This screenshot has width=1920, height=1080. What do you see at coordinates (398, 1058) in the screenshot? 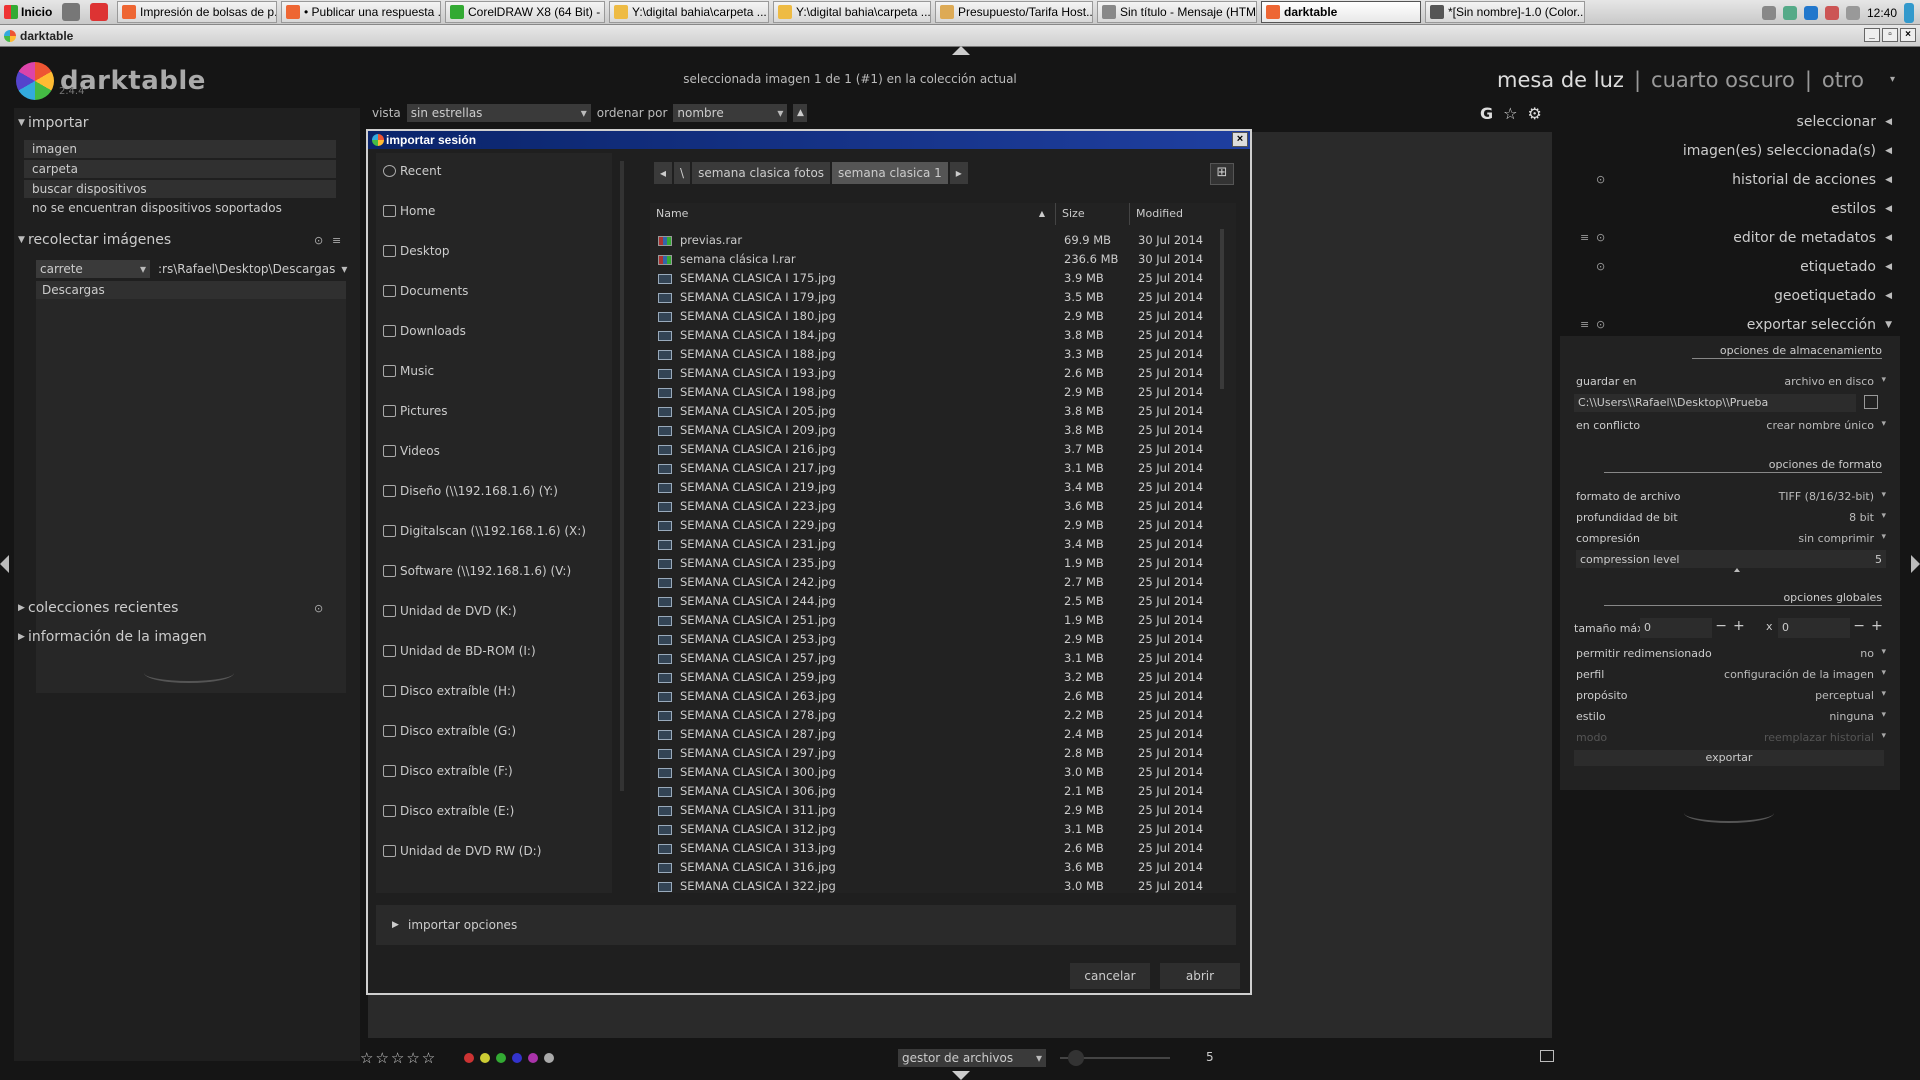
I see `star-rating-filter: ☆☆☆☆☆` at bounding box center [398, 1058].